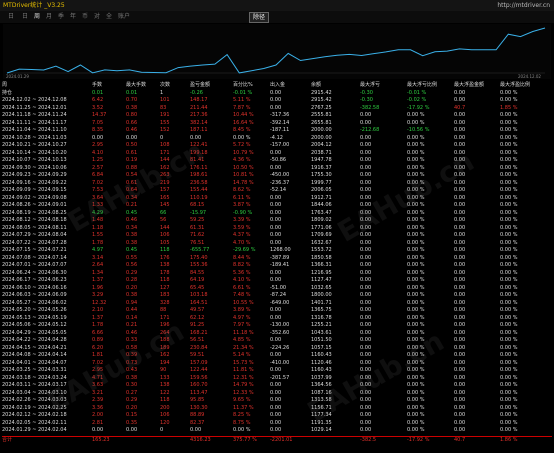  I want to click on cell: 8.75 %, so click(242, 422).